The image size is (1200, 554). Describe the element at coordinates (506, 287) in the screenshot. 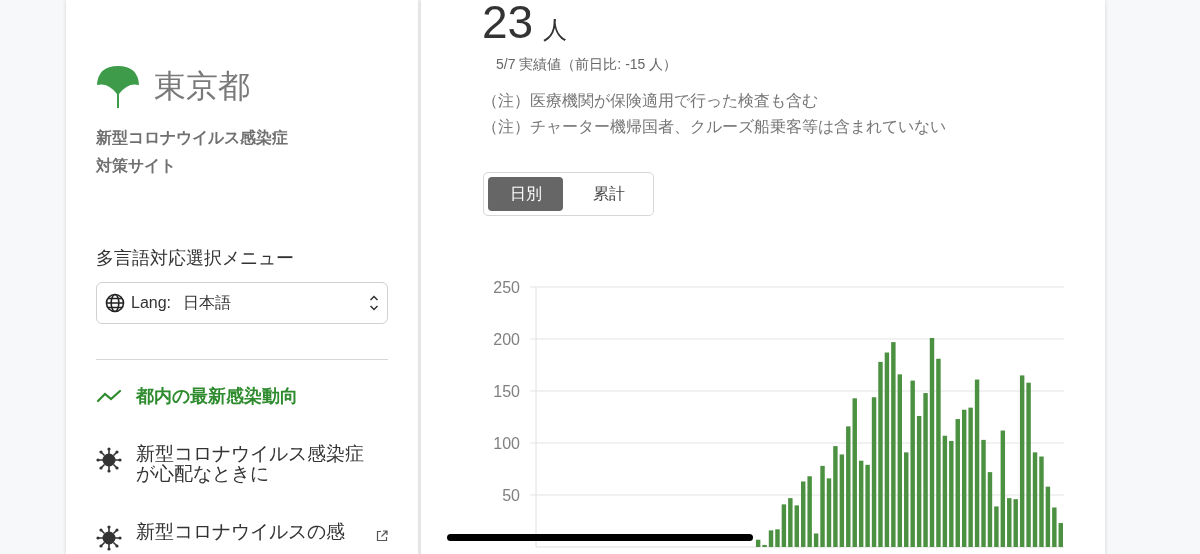

I see `y-tick-label: 250` at that location.